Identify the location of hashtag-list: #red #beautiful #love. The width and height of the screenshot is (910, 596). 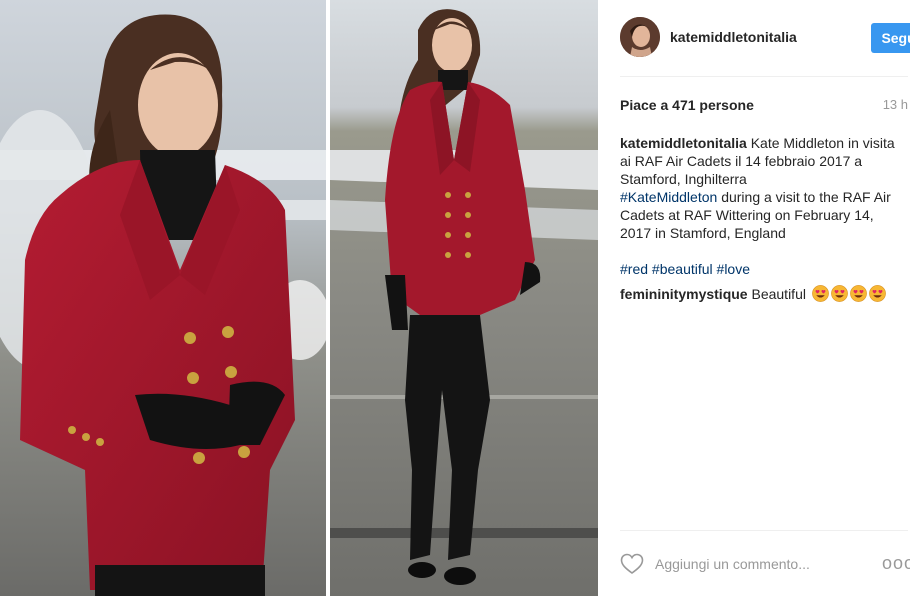
(685, 269).